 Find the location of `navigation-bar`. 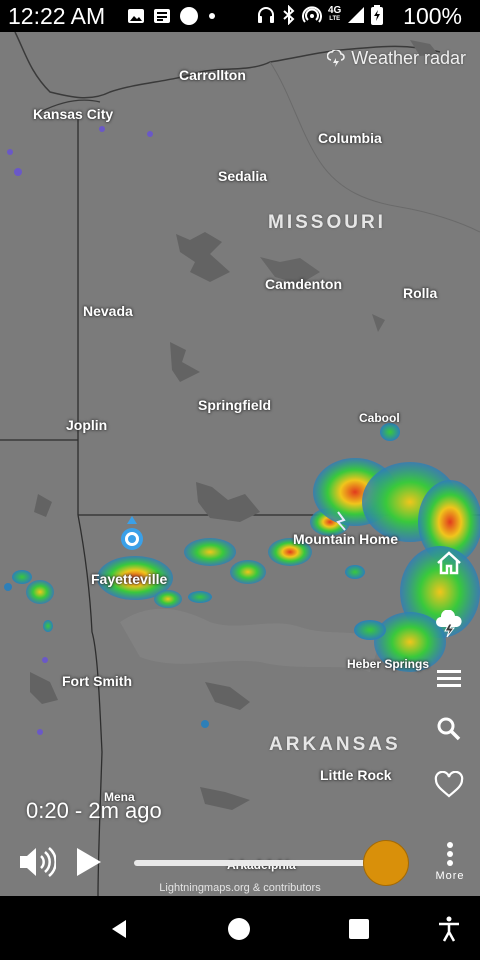

navigation-bar is located at coordinates (240, 928).